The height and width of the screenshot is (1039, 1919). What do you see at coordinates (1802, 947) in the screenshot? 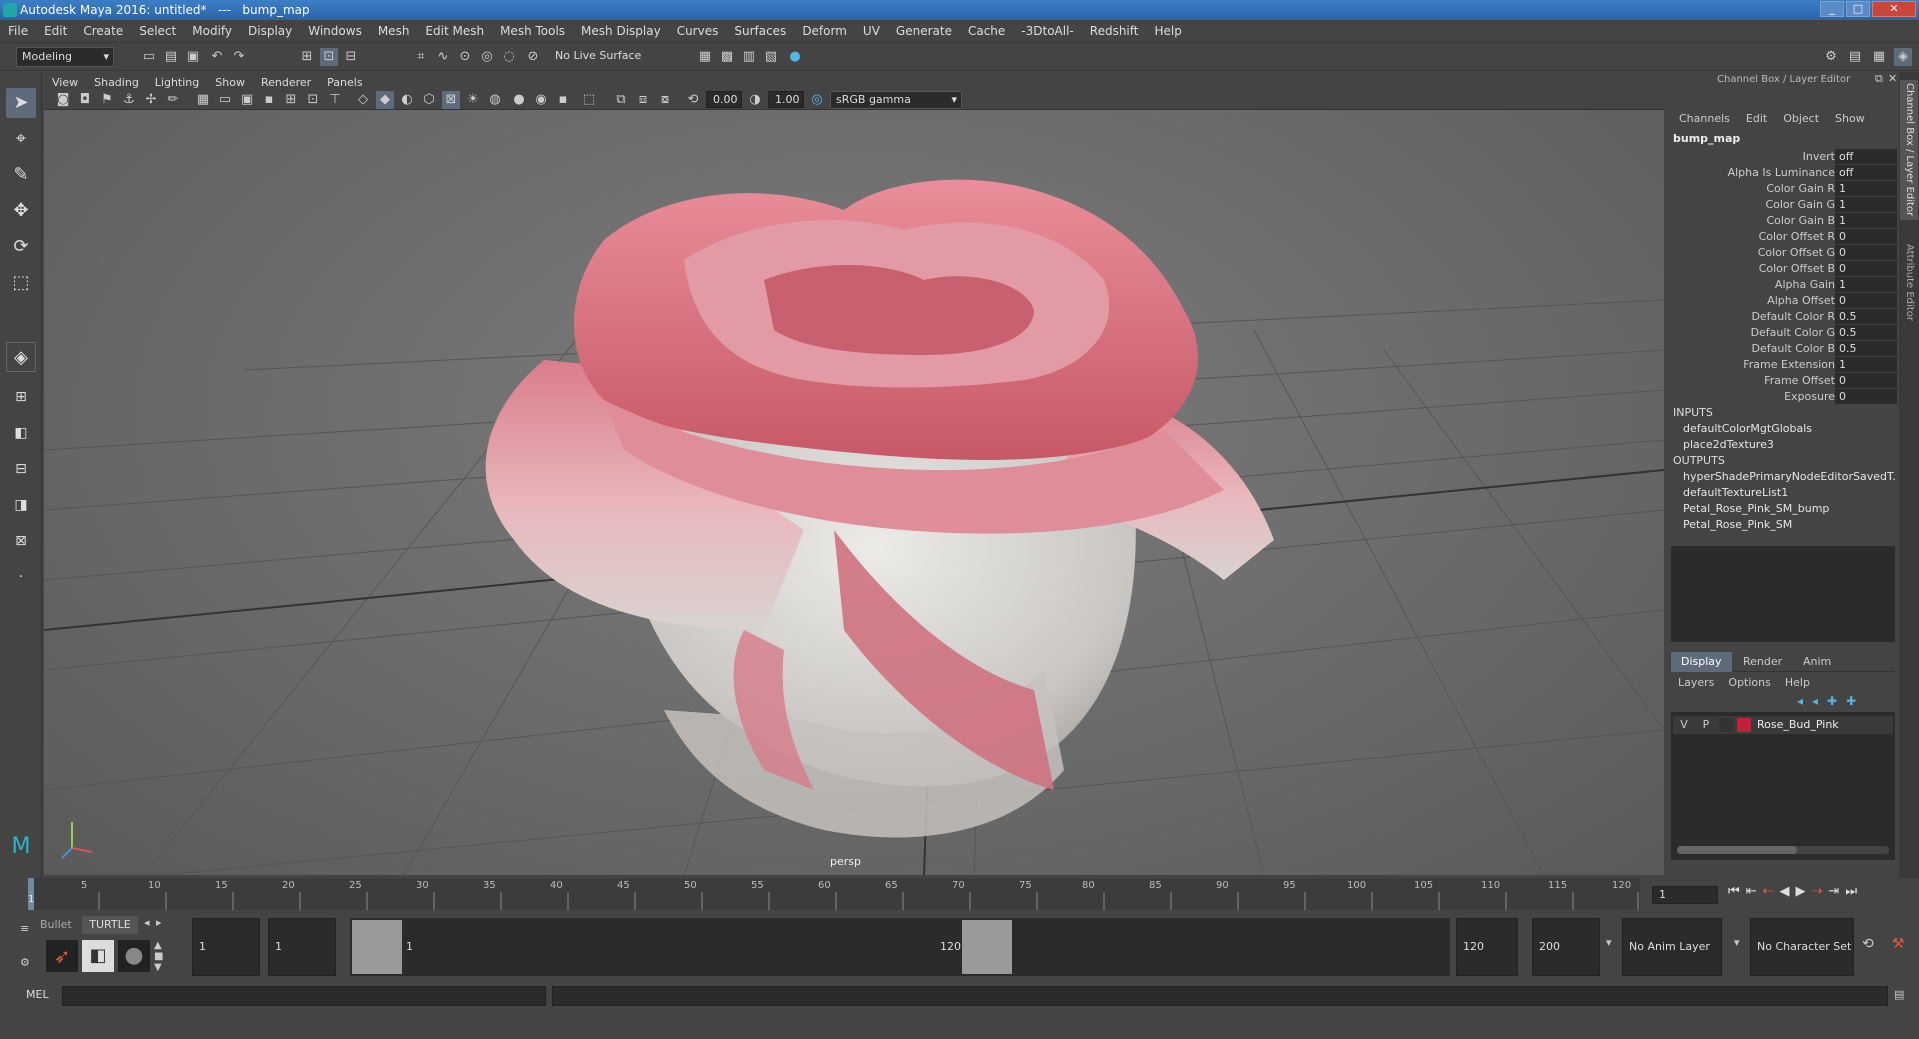
I see `character-set-field: No Character Set` at bounding box center [1802, 947].